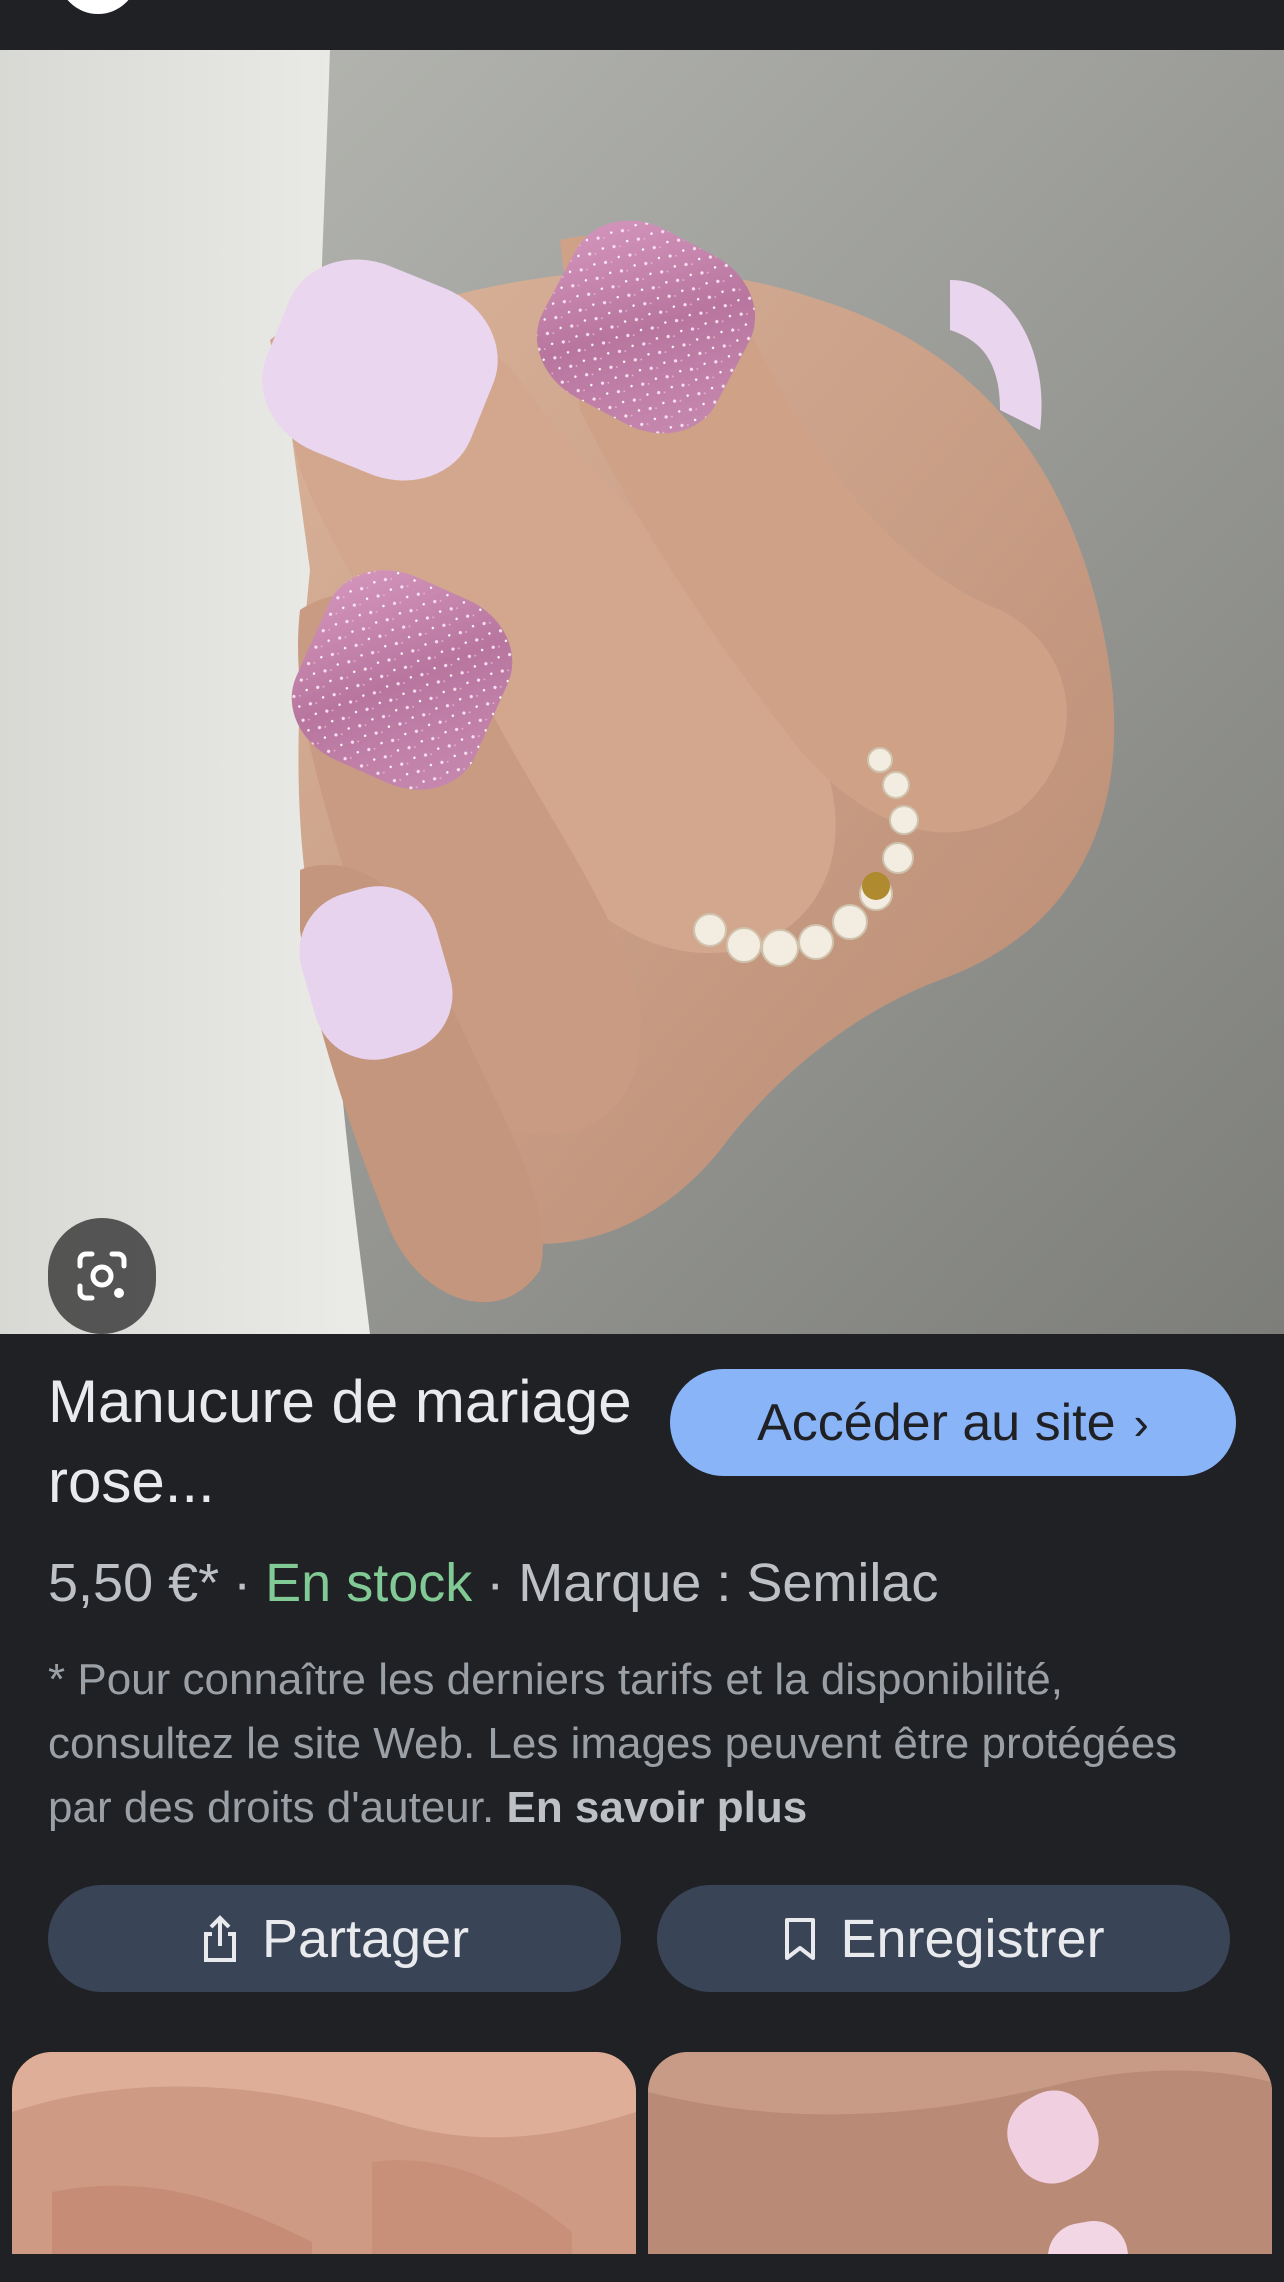  Describe the element at coordinates (936, 1422) in the screenshot. I see `visit-site-label: Accéder au site` at that location.